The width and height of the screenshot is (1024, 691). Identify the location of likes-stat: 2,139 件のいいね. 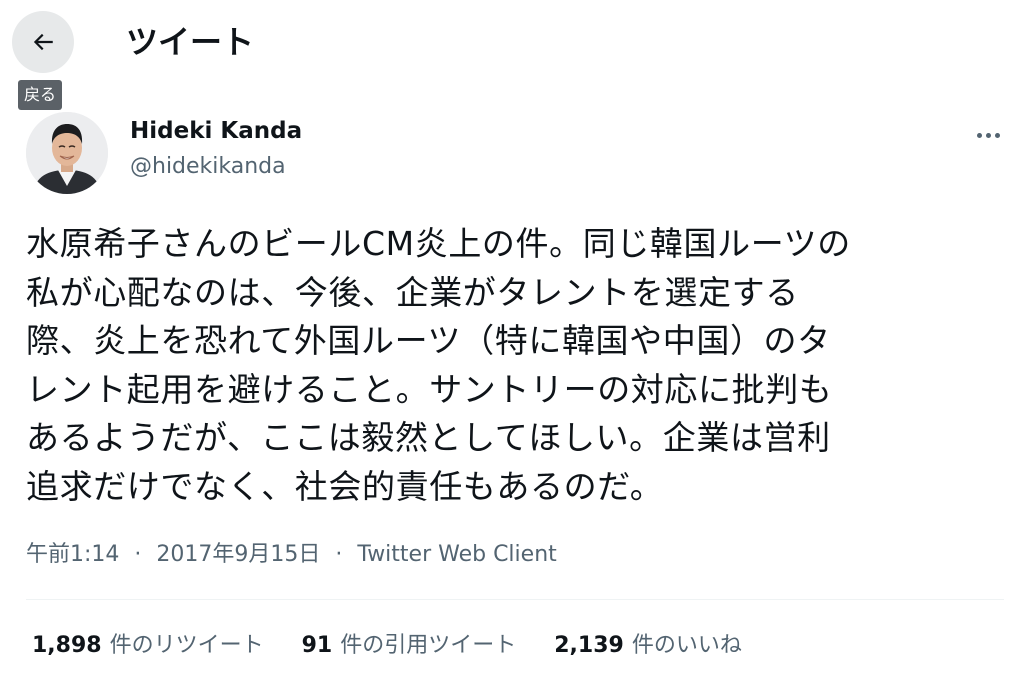
(648, 646).